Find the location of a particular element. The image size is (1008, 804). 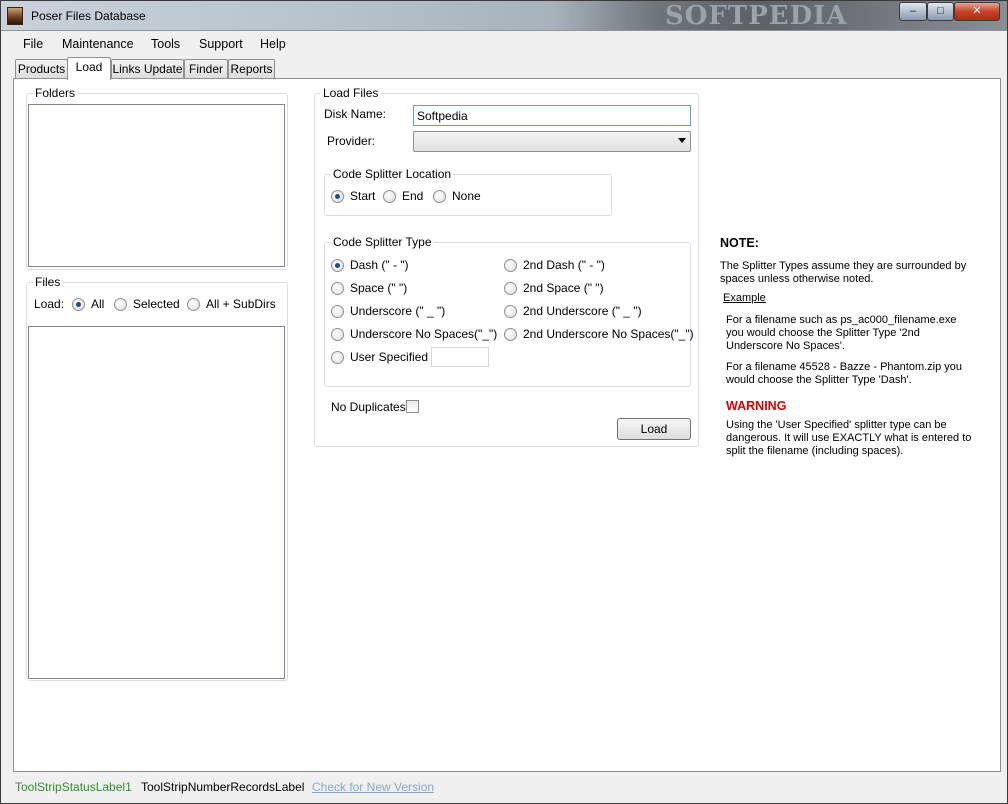

type-underscore-radio is located at coordinates (337, 311).